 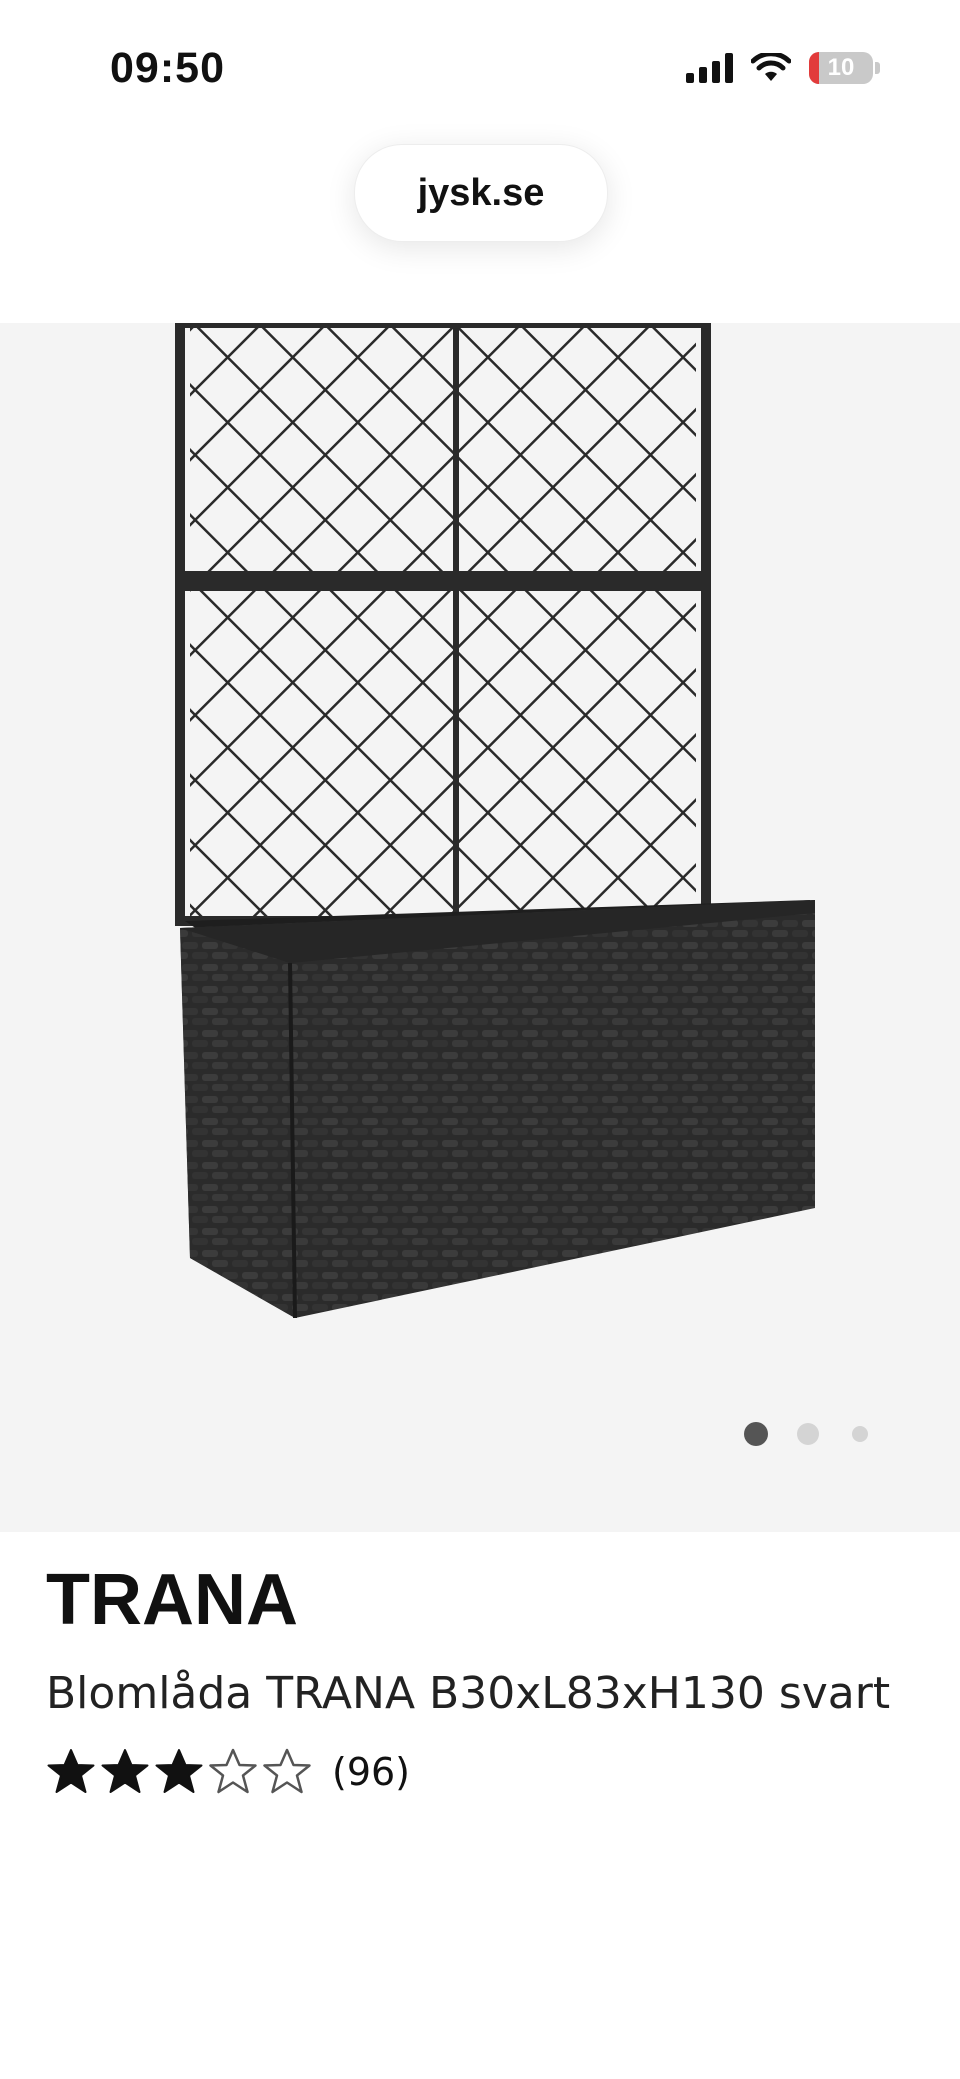 What do you see at coordinates (371, 1772) in the screenshot?
I see `review-count: (96)` at bounding box center [371, 1772].